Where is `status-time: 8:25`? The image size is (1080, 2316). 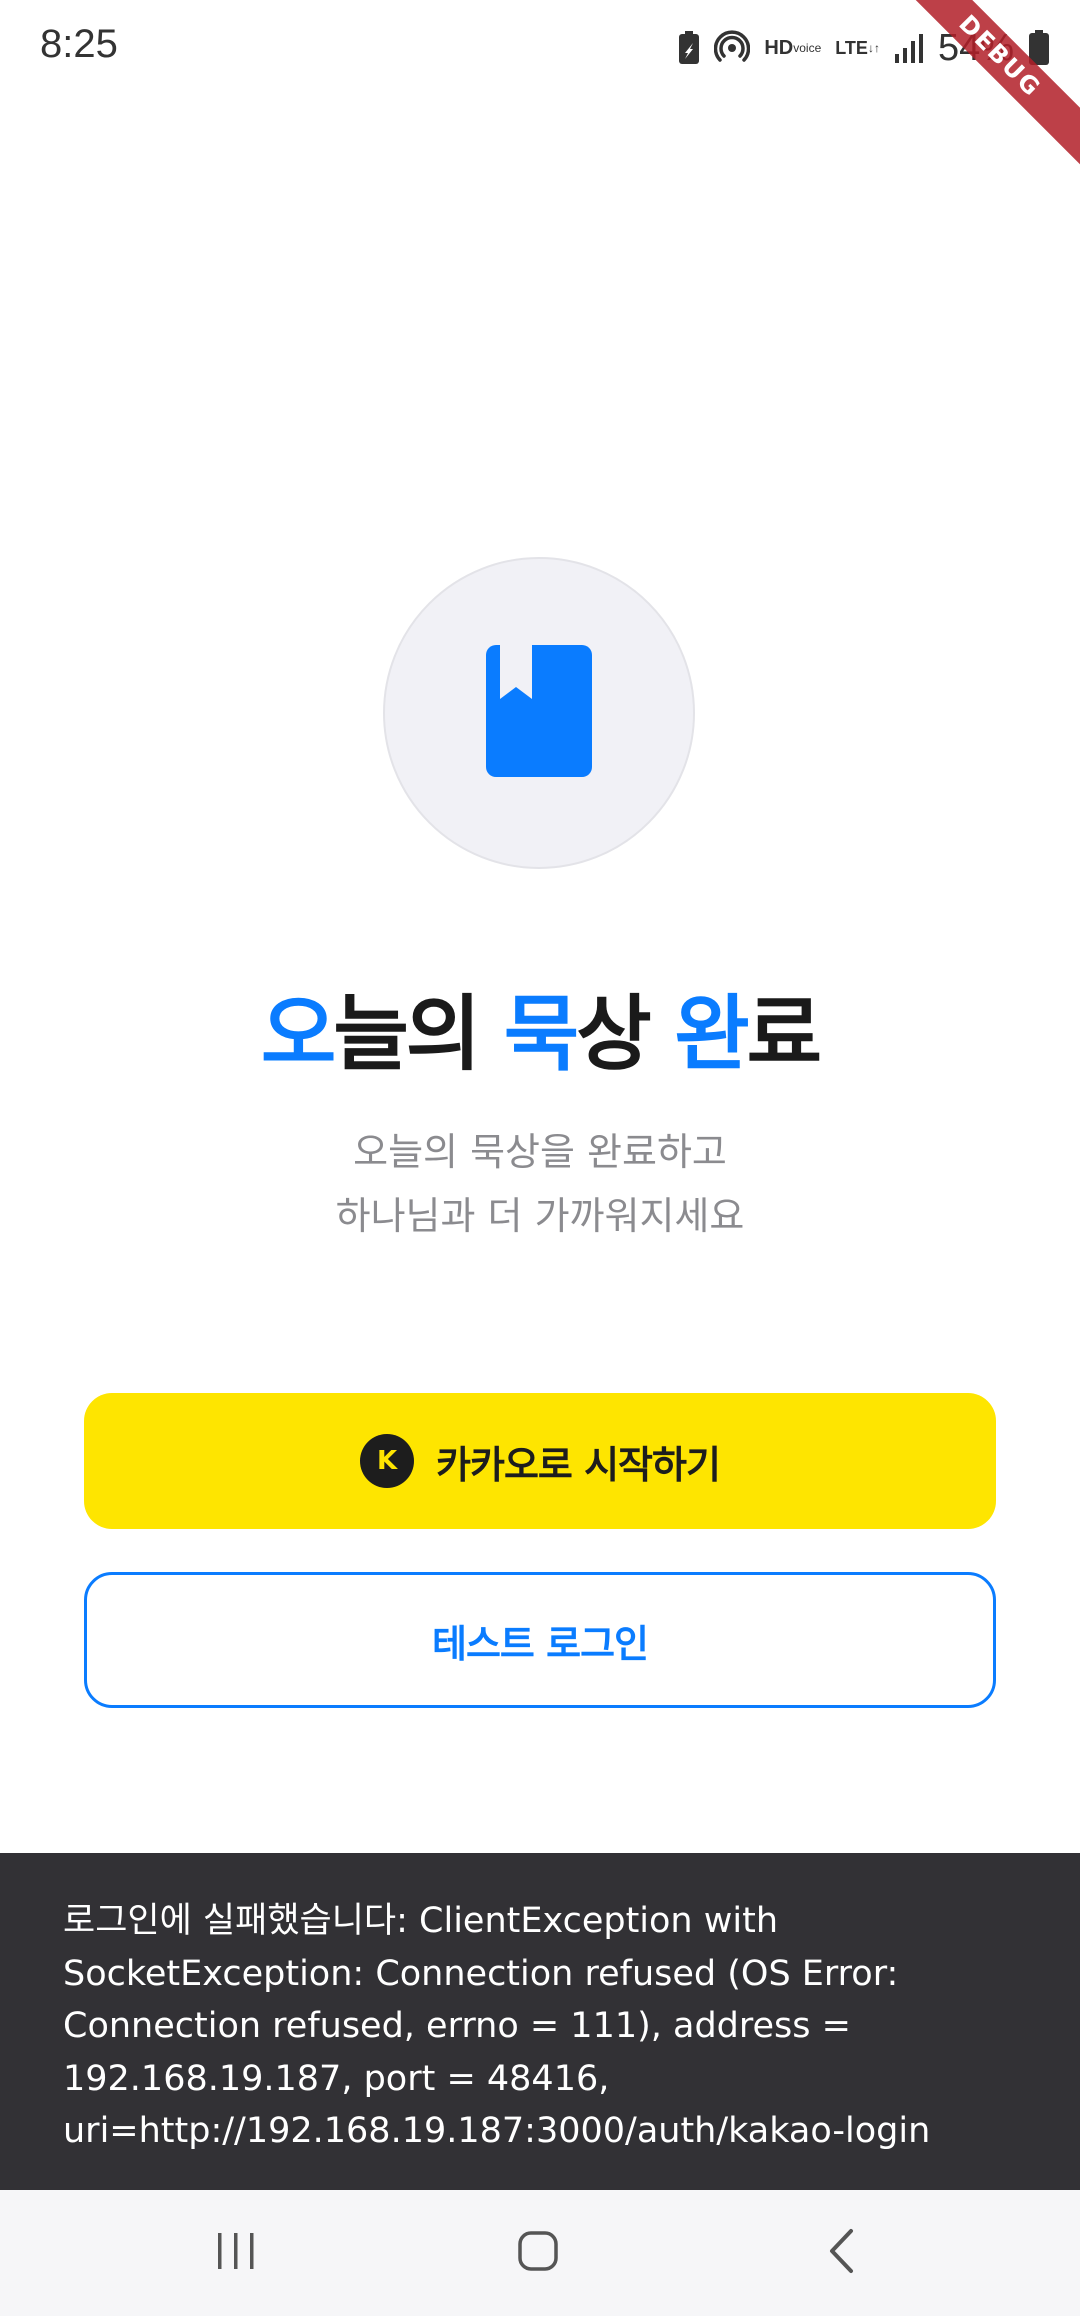 status-time: 8:25 is located at coordinates (79, 44).